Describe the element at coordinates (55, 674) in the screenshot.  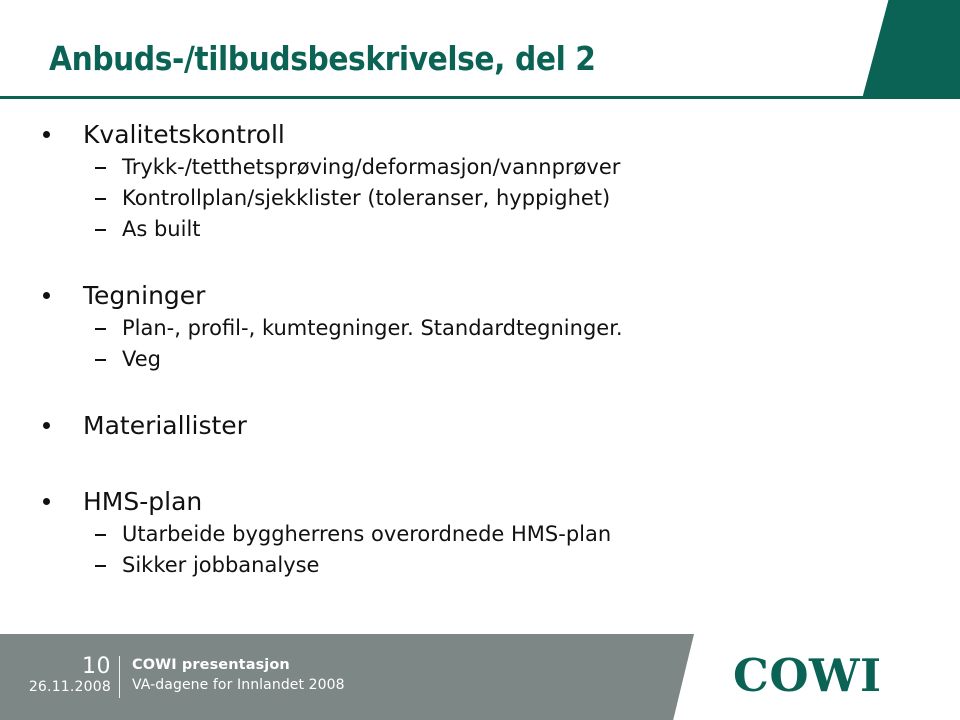
I see `footer-left-block: 10 26.11.2008` at that location.